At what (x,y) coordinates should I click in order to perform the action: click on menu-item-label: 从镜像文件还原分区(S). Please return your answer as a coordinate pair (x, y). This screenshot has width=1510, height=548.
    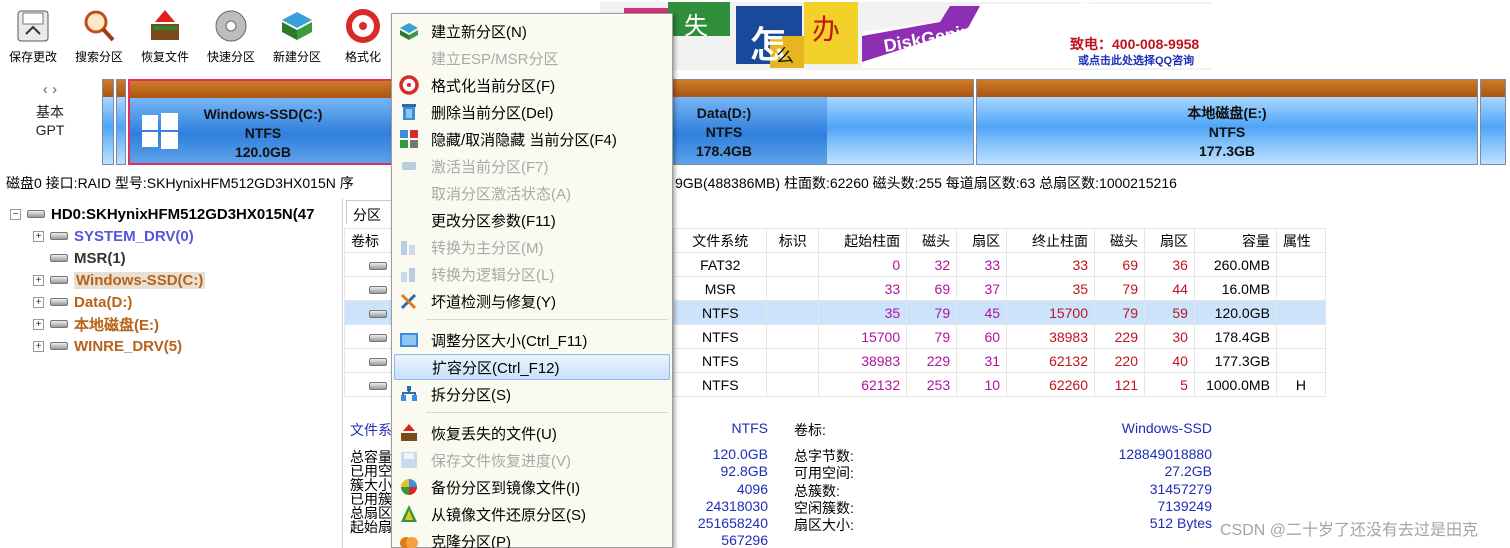
    Looking at the image, I should click on (508, 515).